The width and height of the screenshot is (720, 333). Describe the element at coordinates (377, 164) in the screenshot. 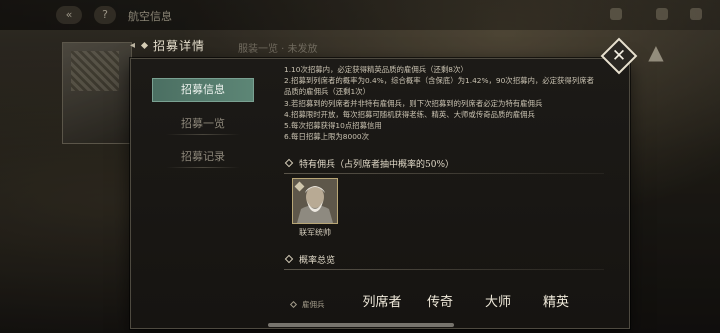

I see `featured-heading: 特有佣兵（占列席者抽中概率的50%）` at that location.